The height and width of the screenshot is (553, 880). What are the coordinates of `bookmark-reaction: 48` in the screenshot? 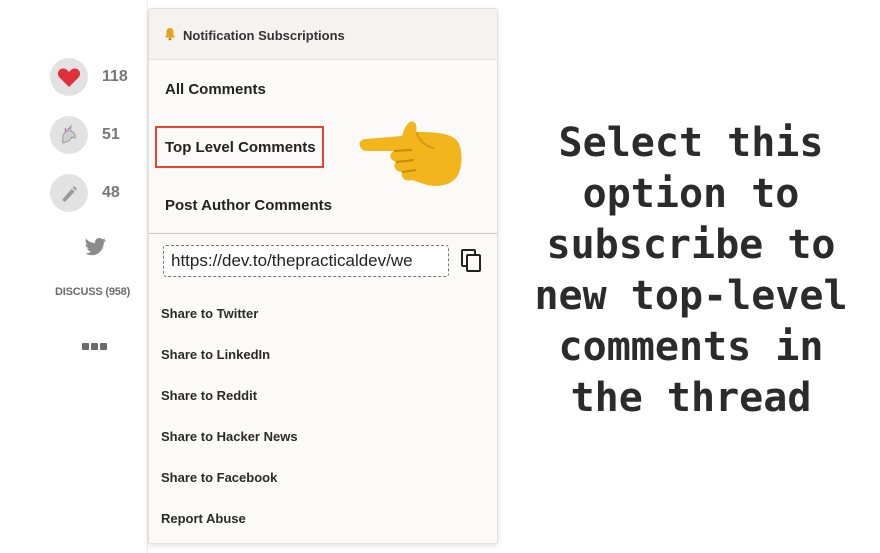 It's located at (91, 193).